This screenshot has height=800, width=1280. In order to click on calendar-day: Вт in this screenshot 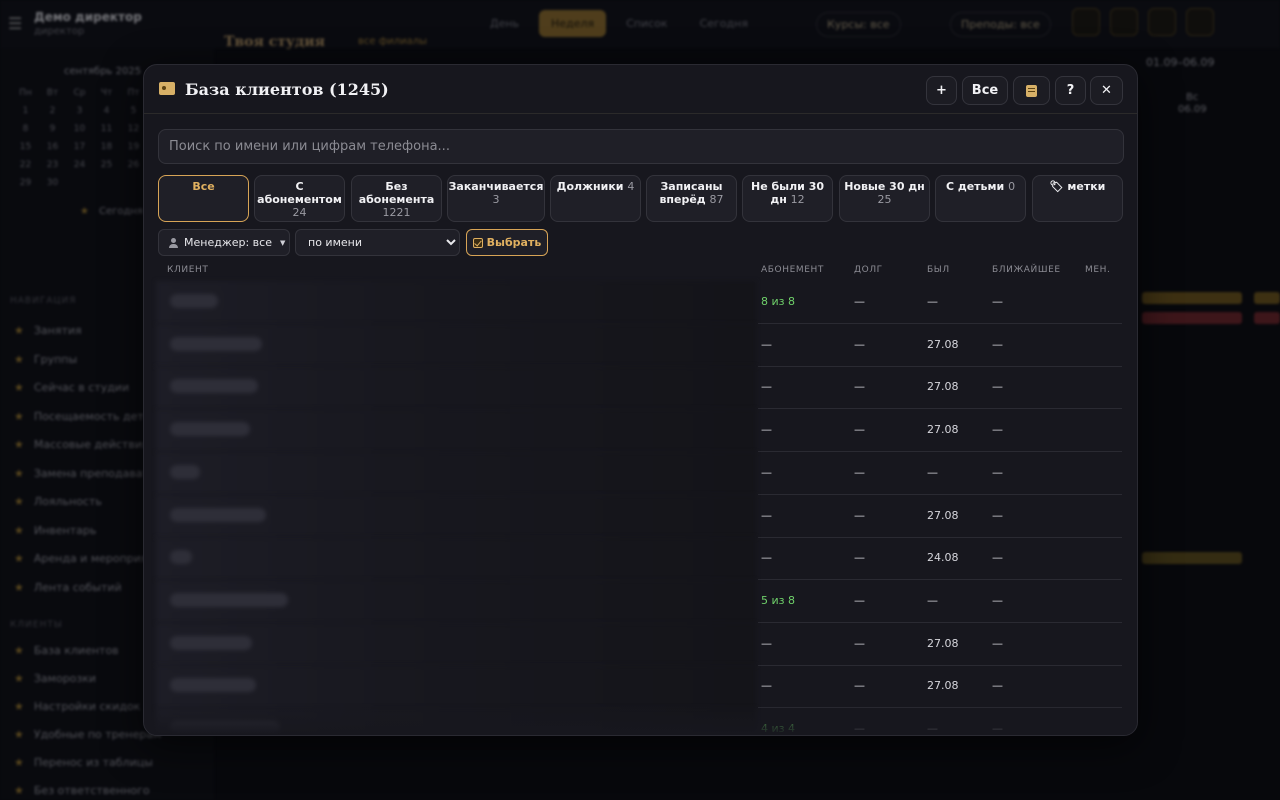, I will do `click(52, 95)`.